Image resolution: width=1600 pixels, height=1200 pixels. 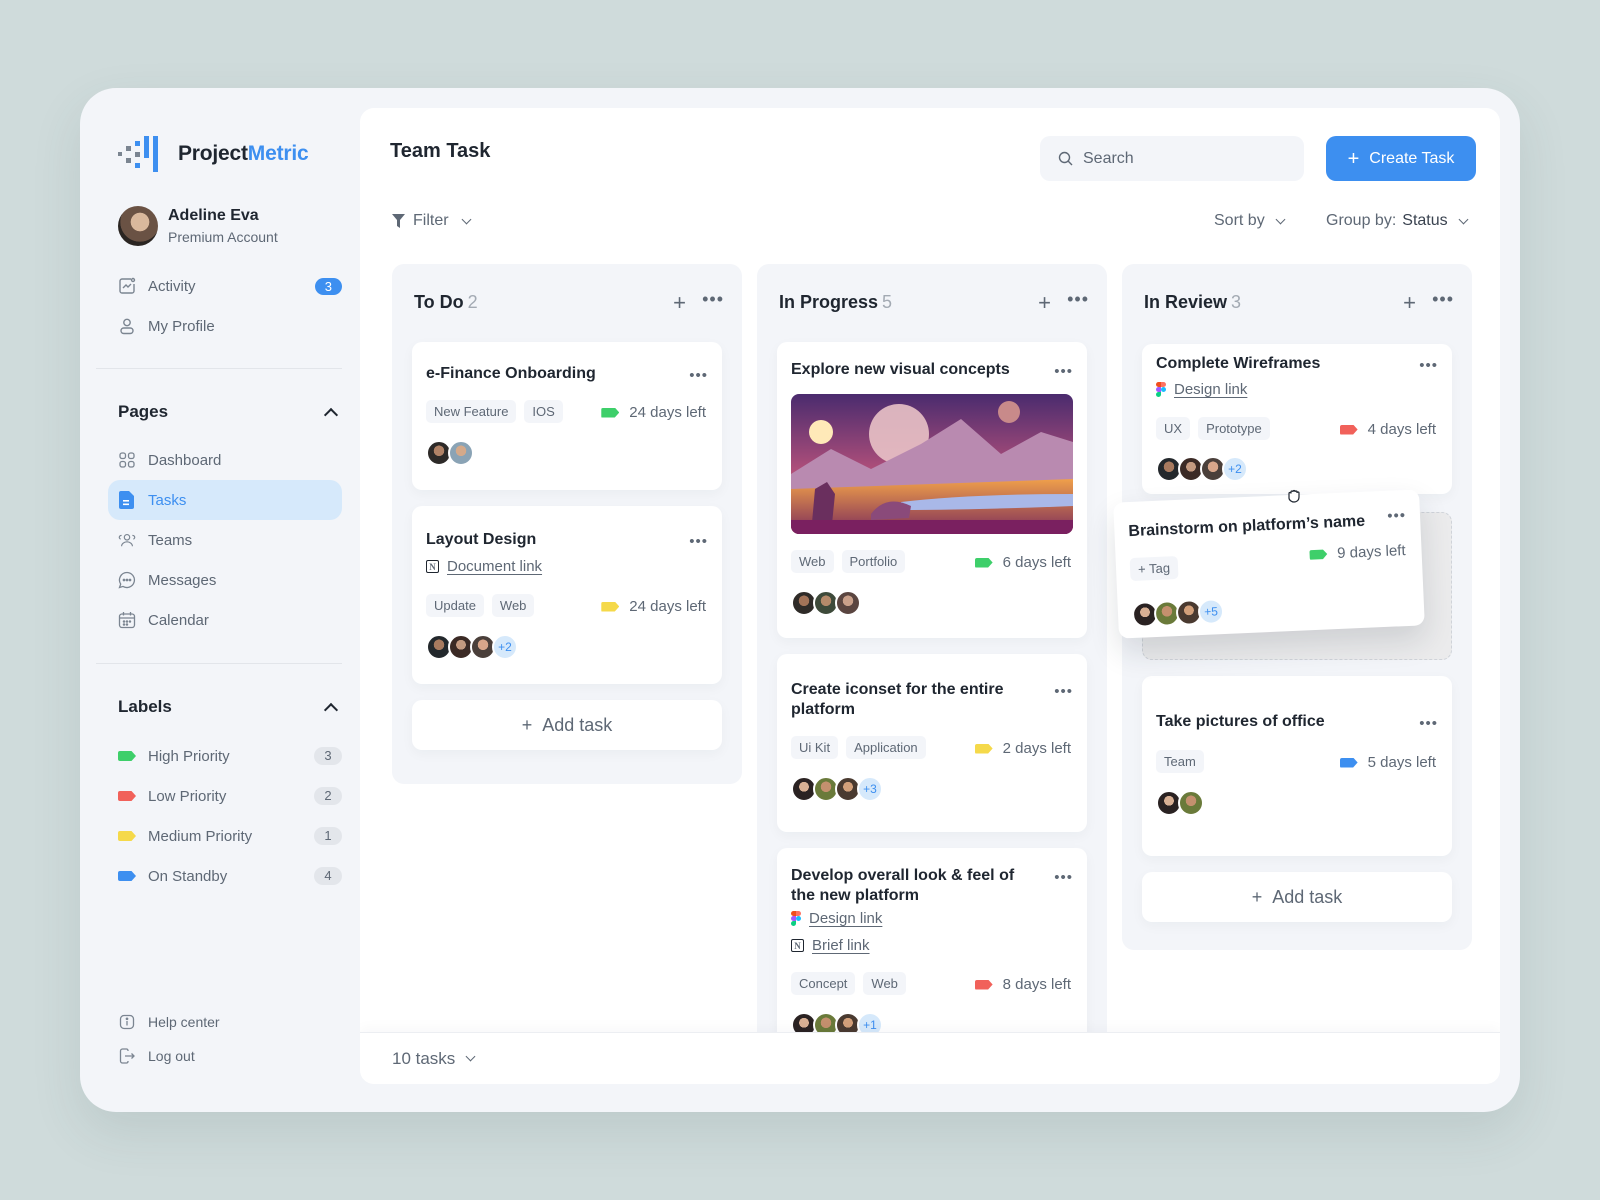 What do you see at coordinates (1397, 221) in the screenshot?
I see `group-by-dropdown: Group by: Status` at bounding box center [1397, 221].